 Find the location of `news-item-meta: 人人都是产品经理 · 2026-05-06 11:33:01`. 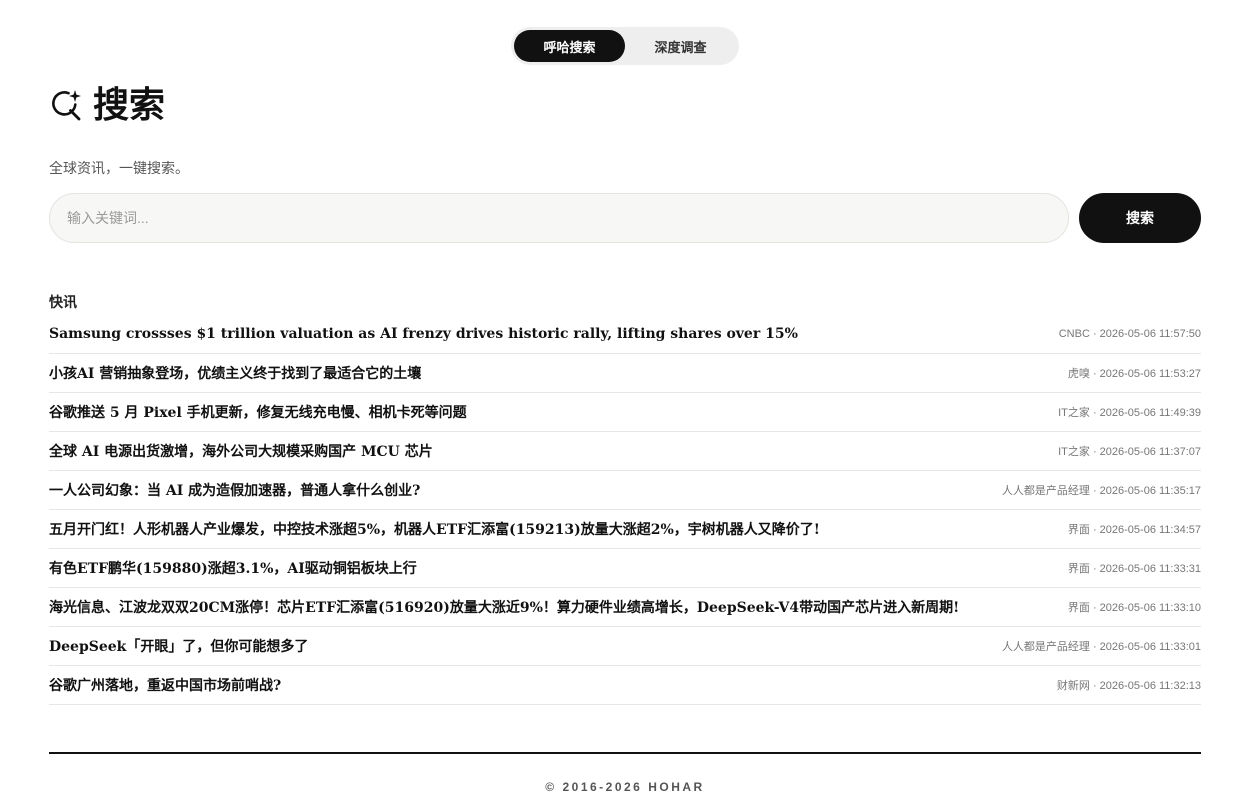

news-item-meta: 人人都是产品经理 · 2026-05-06 11:33:01 is located at coordinates (1101, 647).